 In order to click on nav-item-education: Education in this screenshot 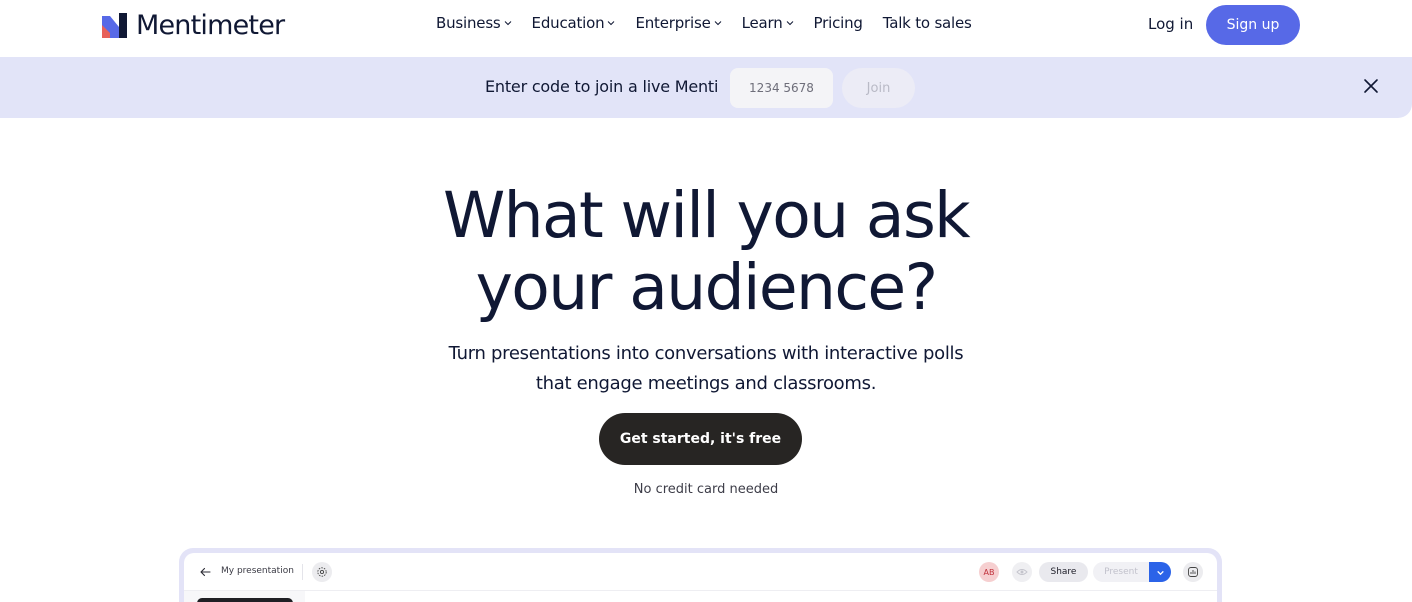, I will do `click(574, 23)`.